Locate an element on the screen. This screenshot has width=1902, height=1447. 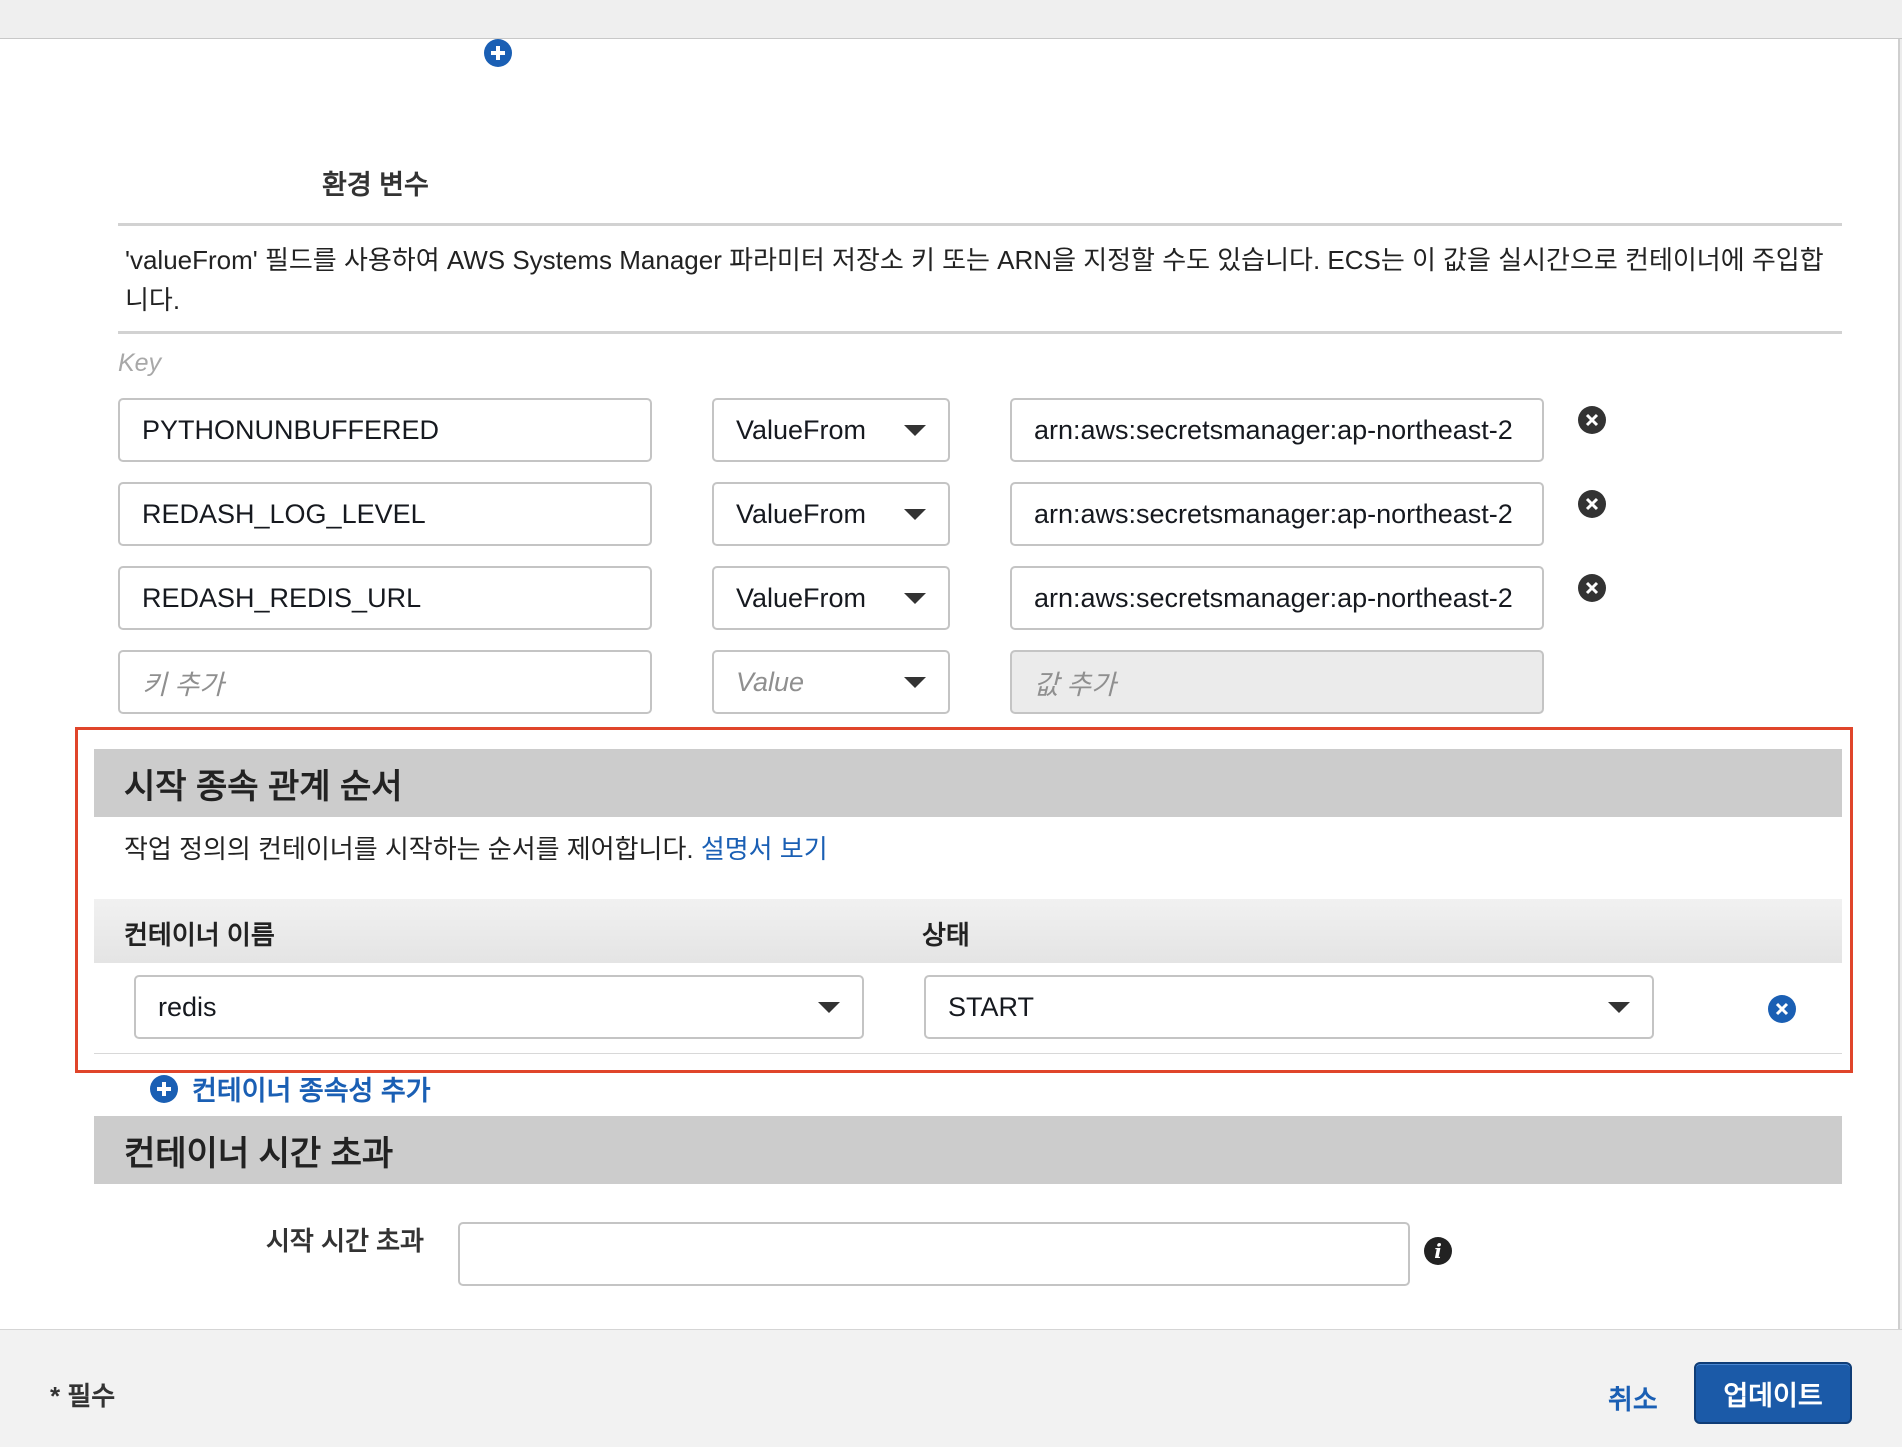
add-icon is located at coordinates (164, 1088).